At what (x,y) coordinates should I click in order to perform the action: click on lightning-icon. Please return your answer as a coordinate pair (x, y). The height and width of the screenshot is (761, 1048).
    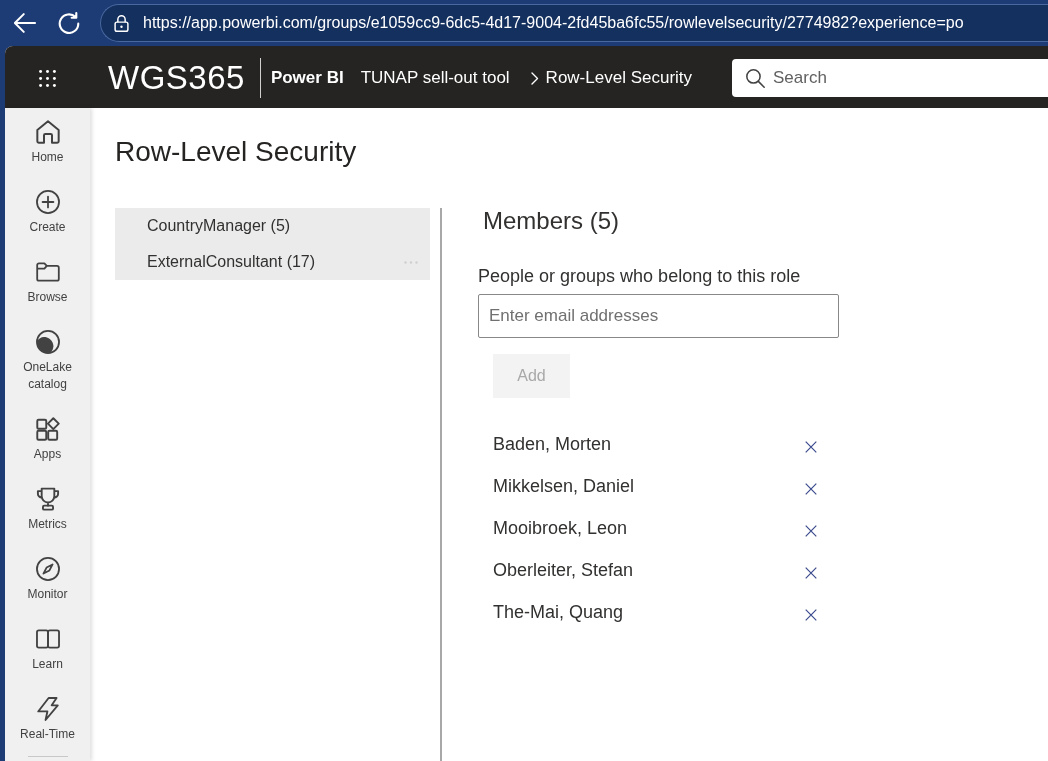
    Looking at the image, I should click on (47, 709).